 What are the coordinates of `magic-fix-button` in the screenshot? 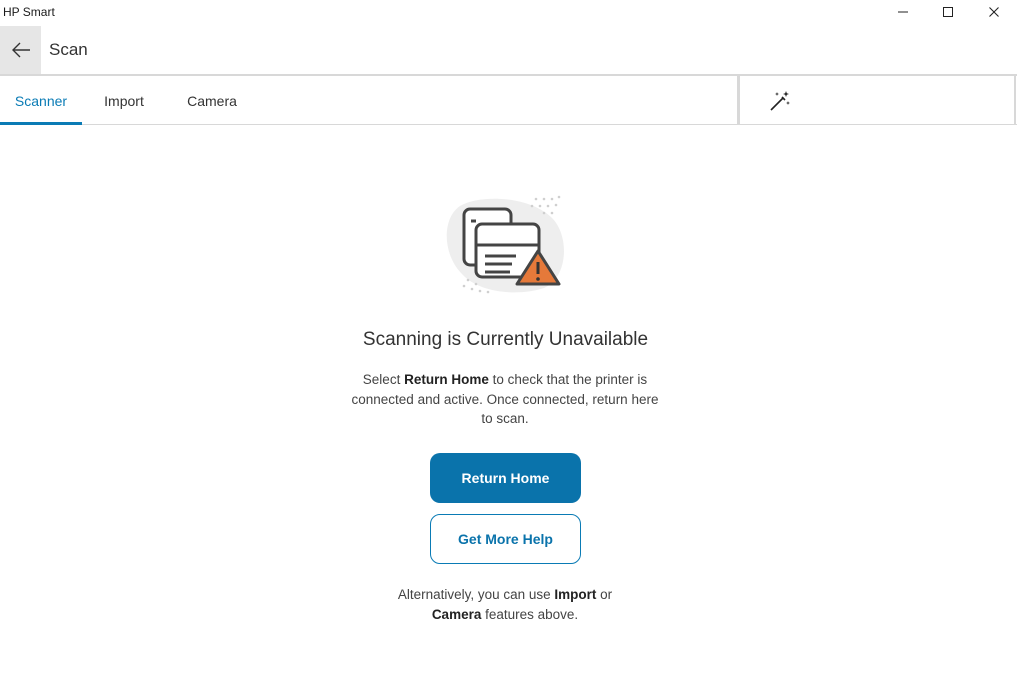 It's located at (780, 101).